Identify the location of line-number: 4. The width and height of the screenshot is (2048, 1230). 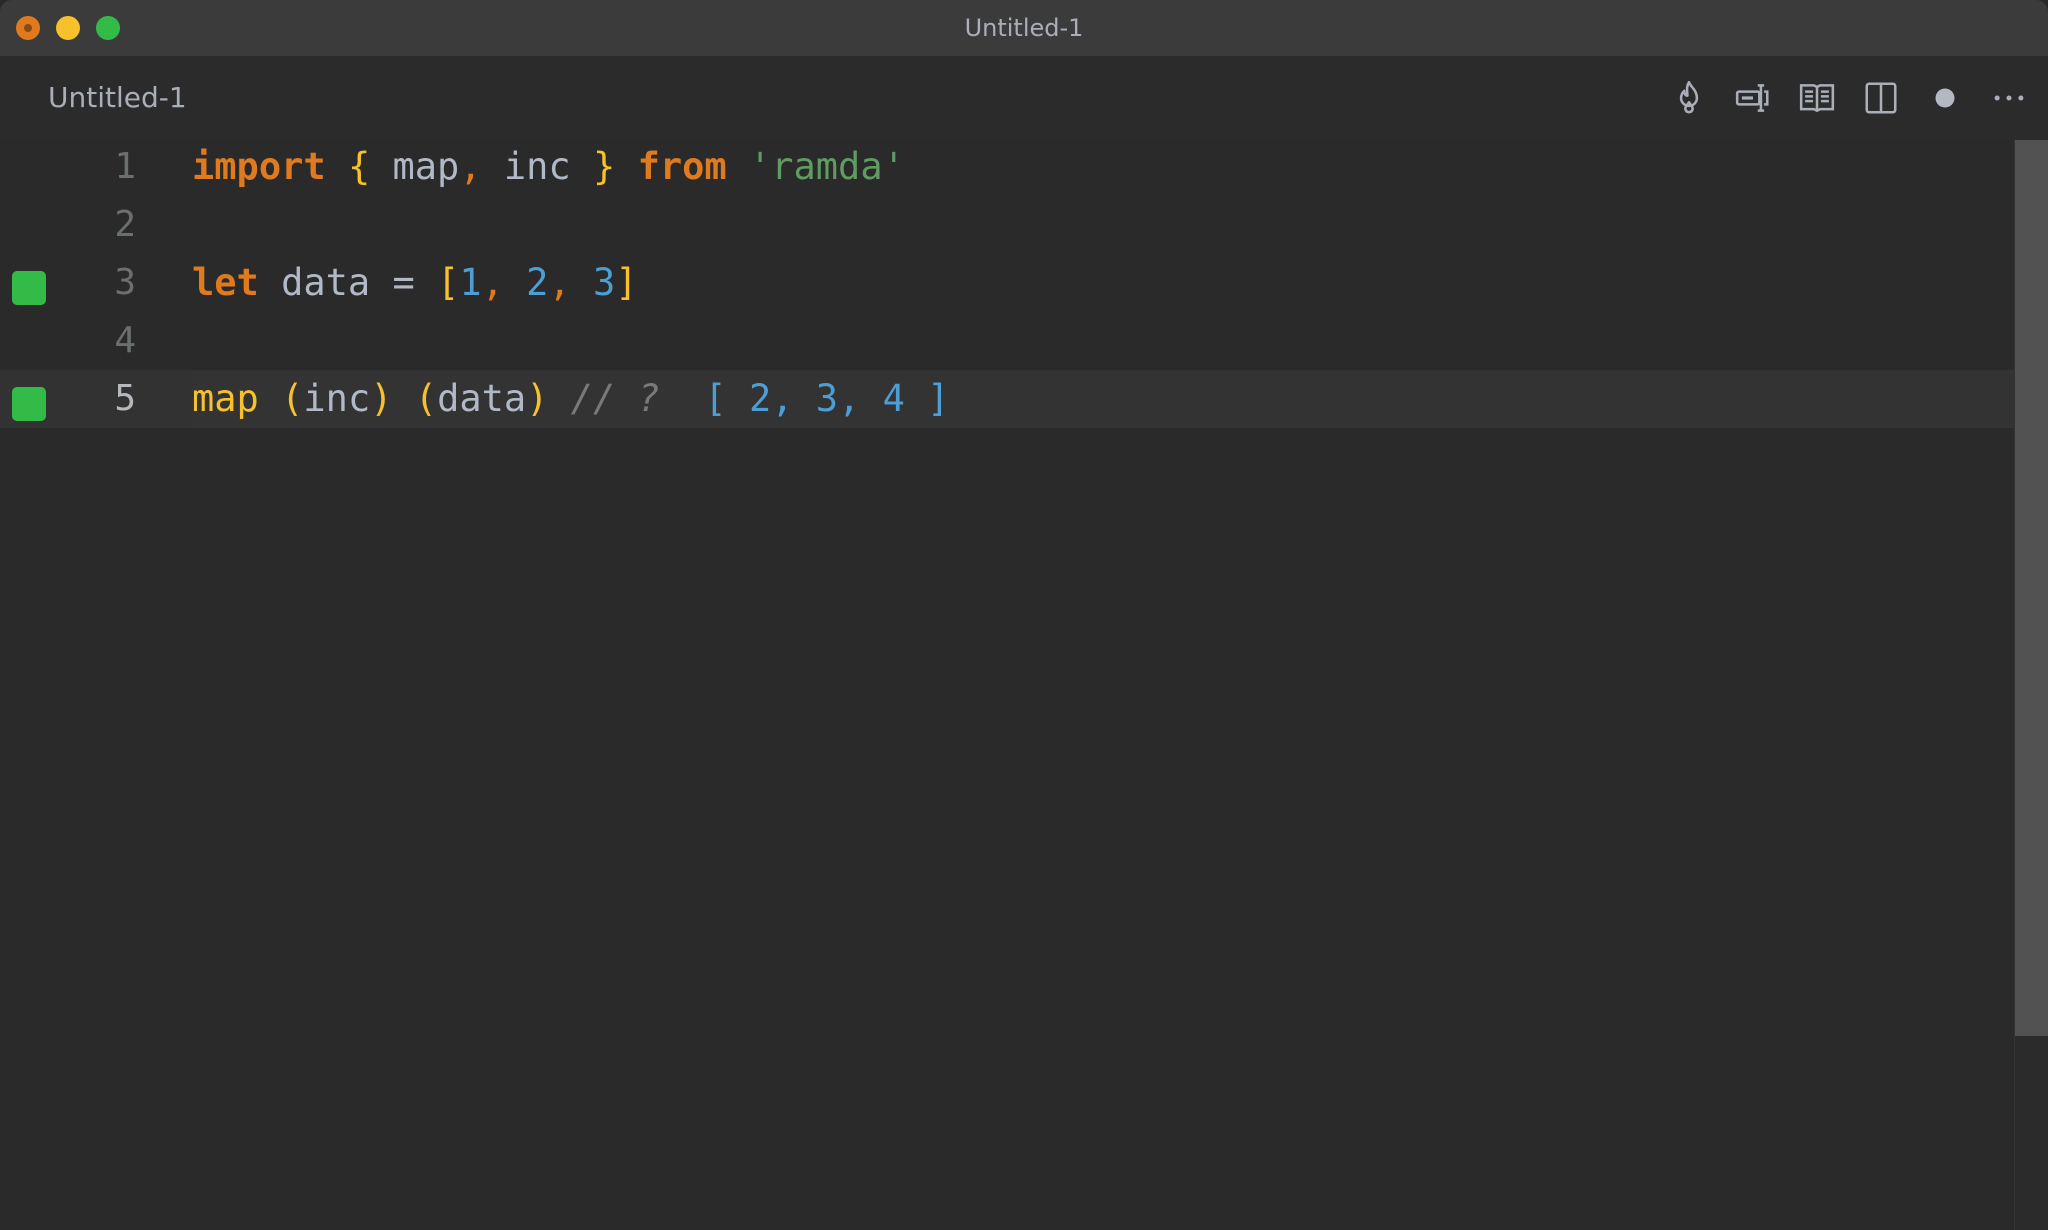
(125, 340).